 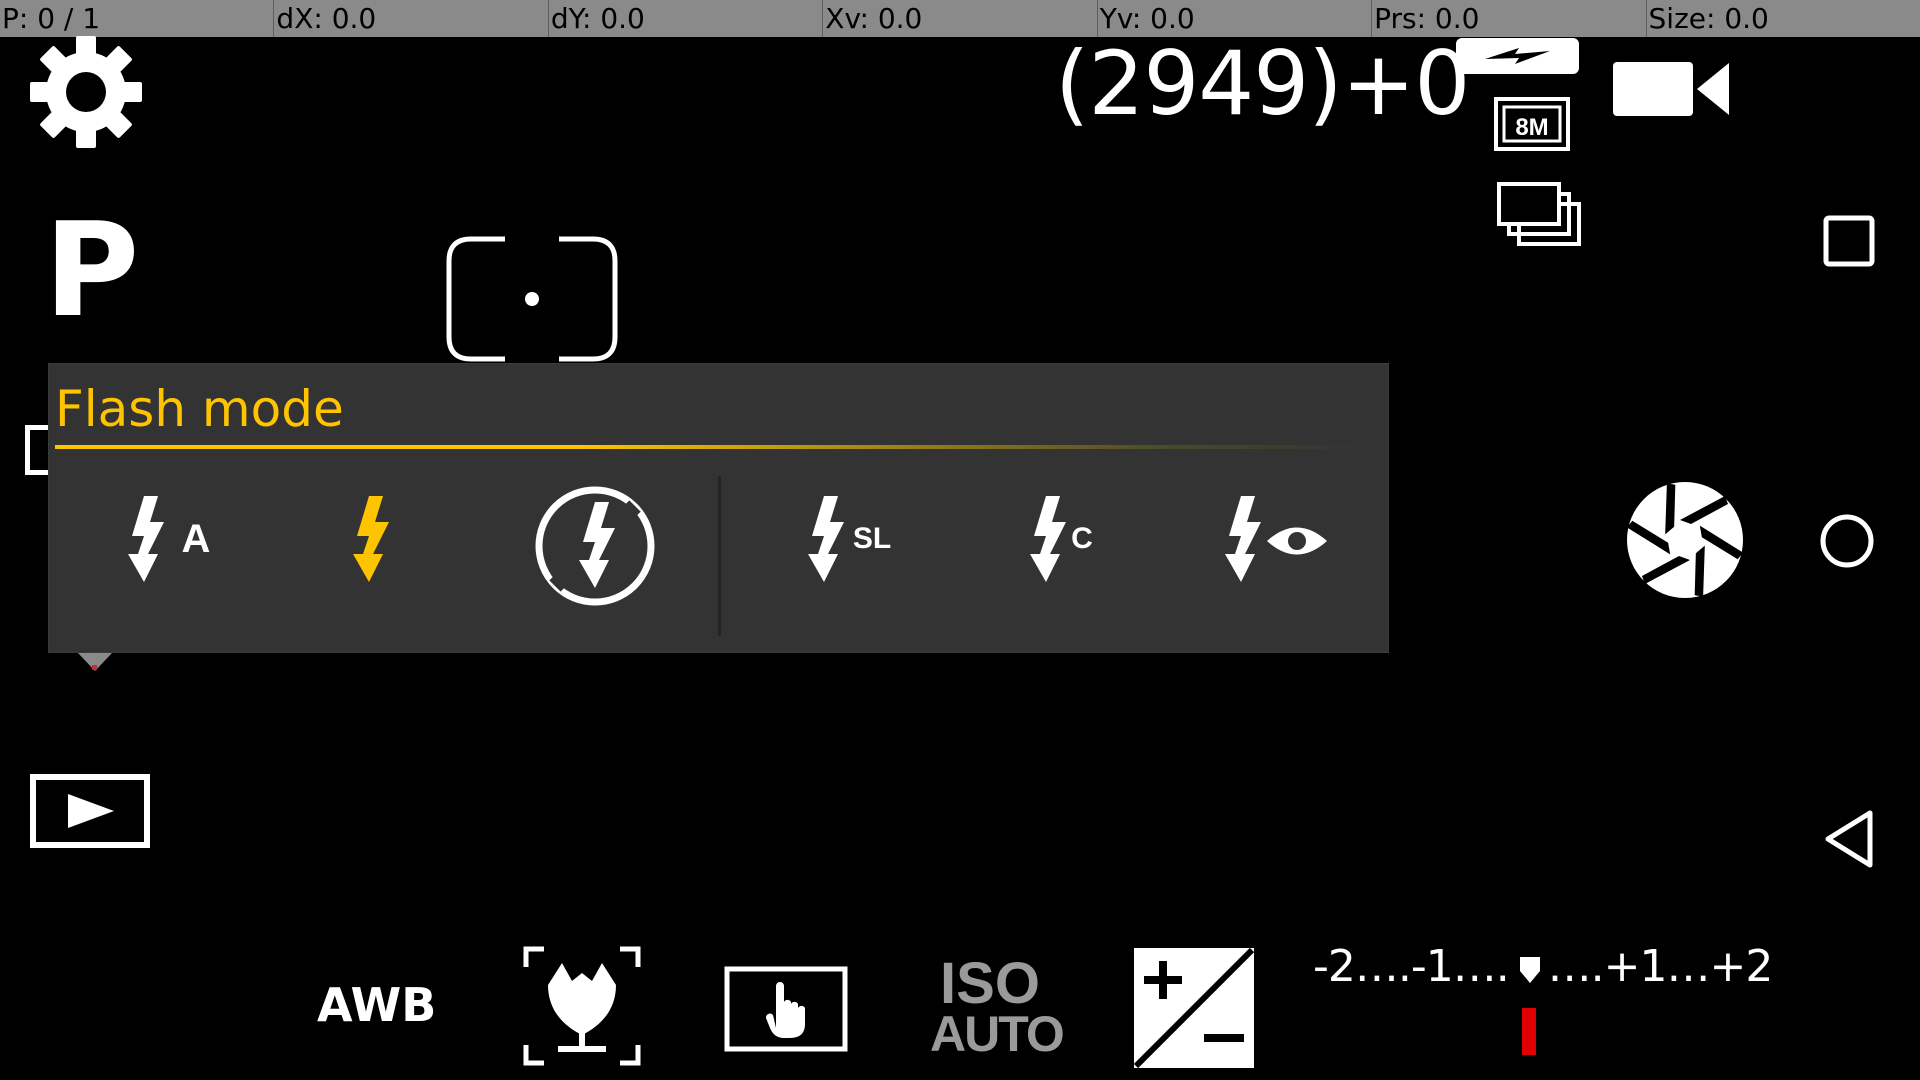 What do you see at coordinates (1539, 215) in the screenshot?
I see `drive-mode-icon` at bounding box center [1539, 215].